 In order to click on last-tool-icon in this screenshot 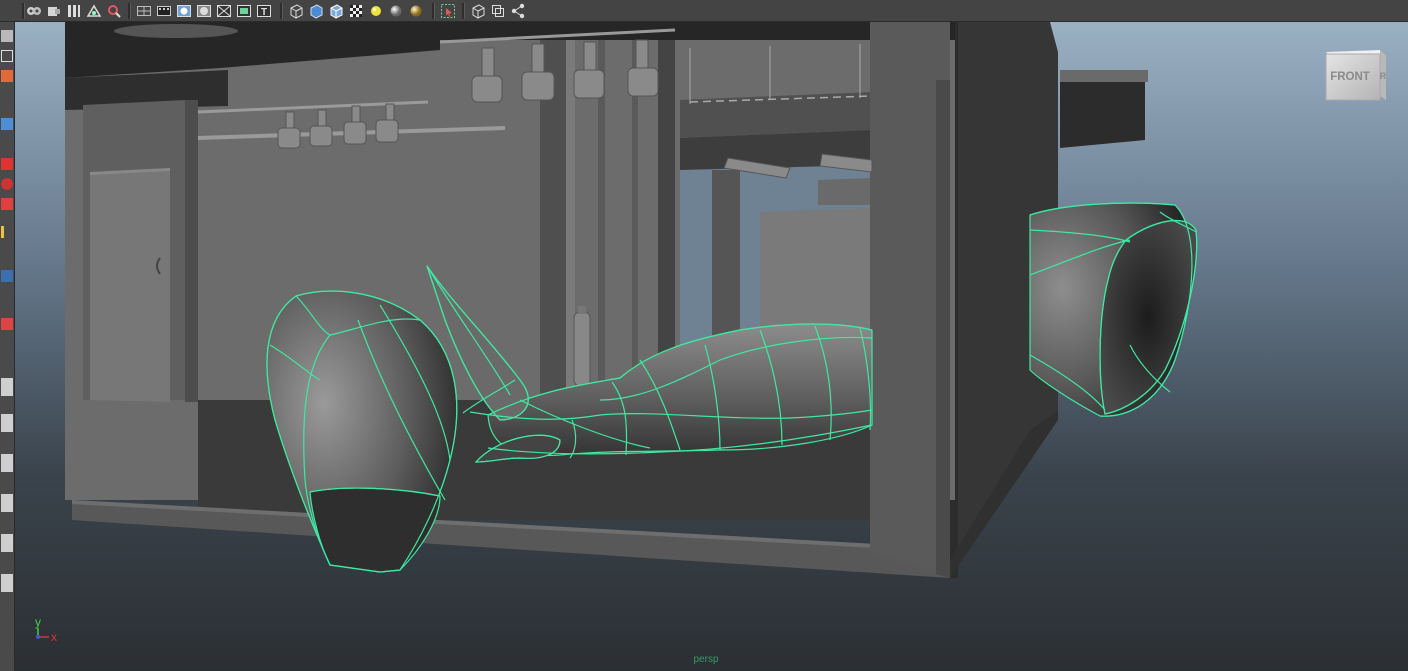, I will do `click(7, 276)`.